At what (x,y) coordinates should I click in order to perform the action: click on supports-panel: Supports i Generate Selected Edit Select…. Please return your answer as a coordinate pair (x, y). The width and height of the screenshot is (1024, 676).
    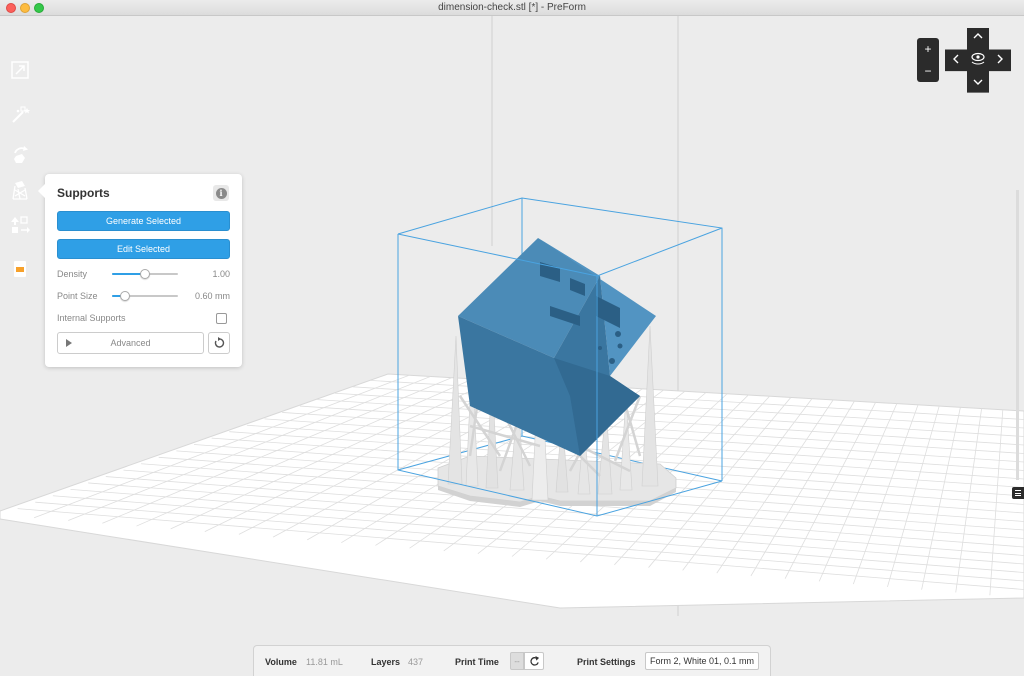
    Looking at the image, I should click on (140, 270).